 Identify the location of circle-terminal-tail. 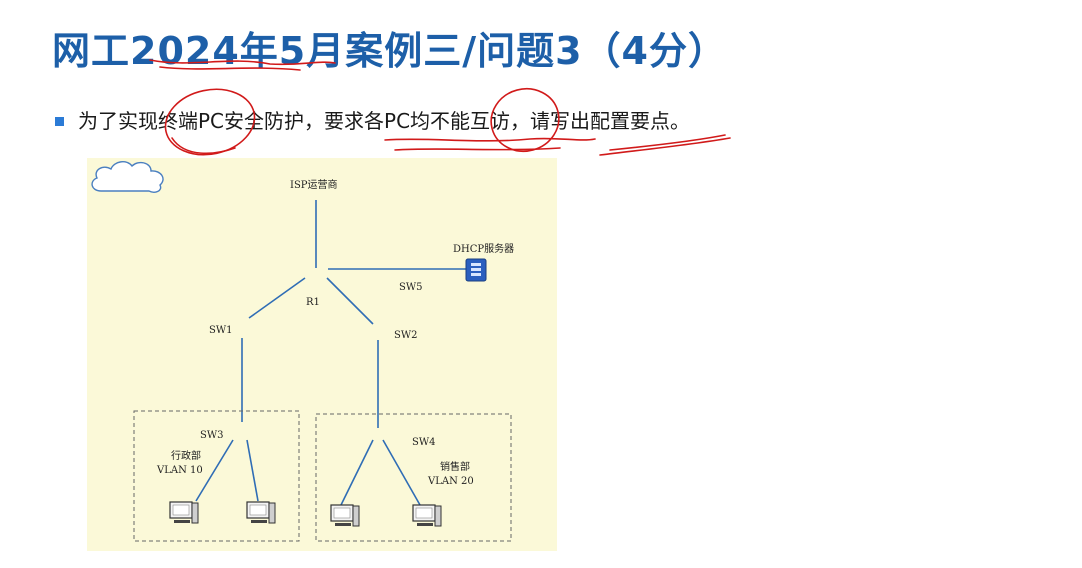
(203, 146).